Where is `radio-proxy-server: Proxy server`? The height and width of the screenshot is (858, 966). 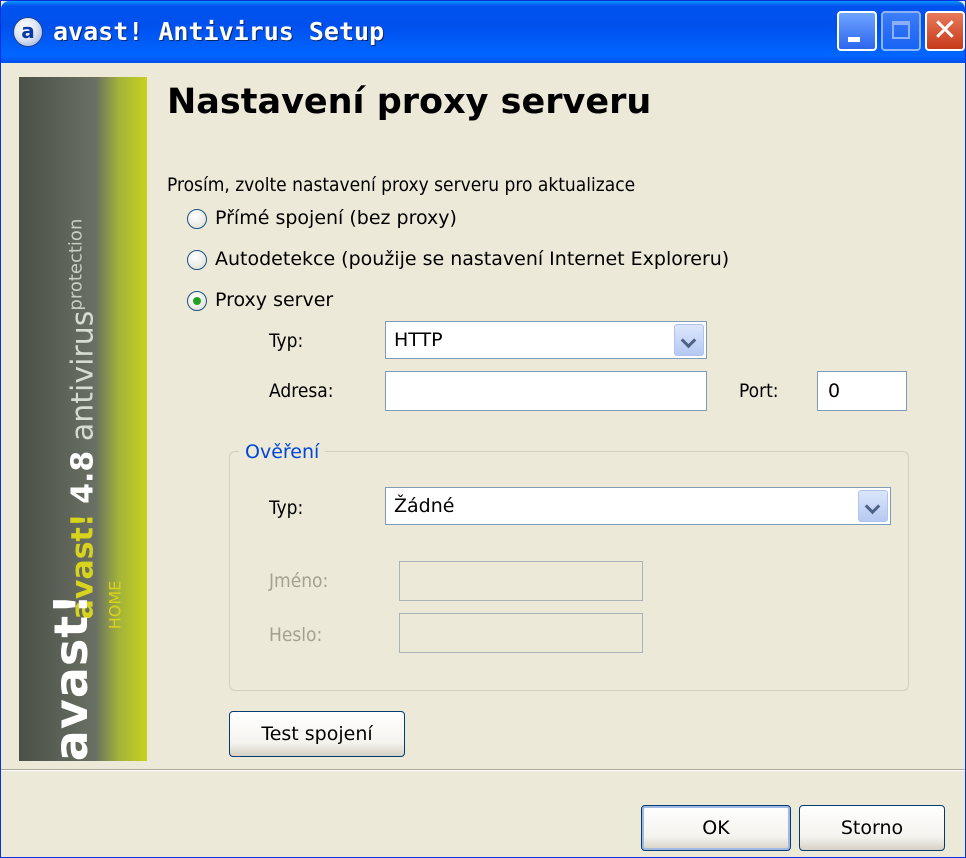 radio-proxy-server: Proxy server is located at coordinates (467, 301).